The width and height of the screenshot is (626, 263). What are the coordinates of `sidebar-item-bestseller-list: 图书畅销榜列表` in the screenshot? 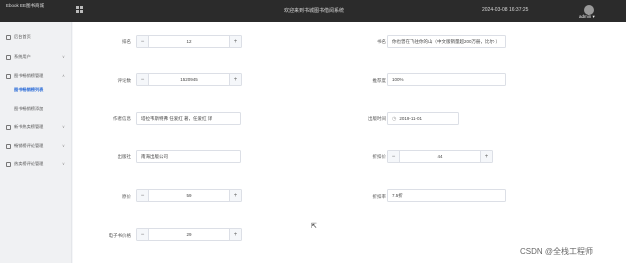 It's located at (42, 90).